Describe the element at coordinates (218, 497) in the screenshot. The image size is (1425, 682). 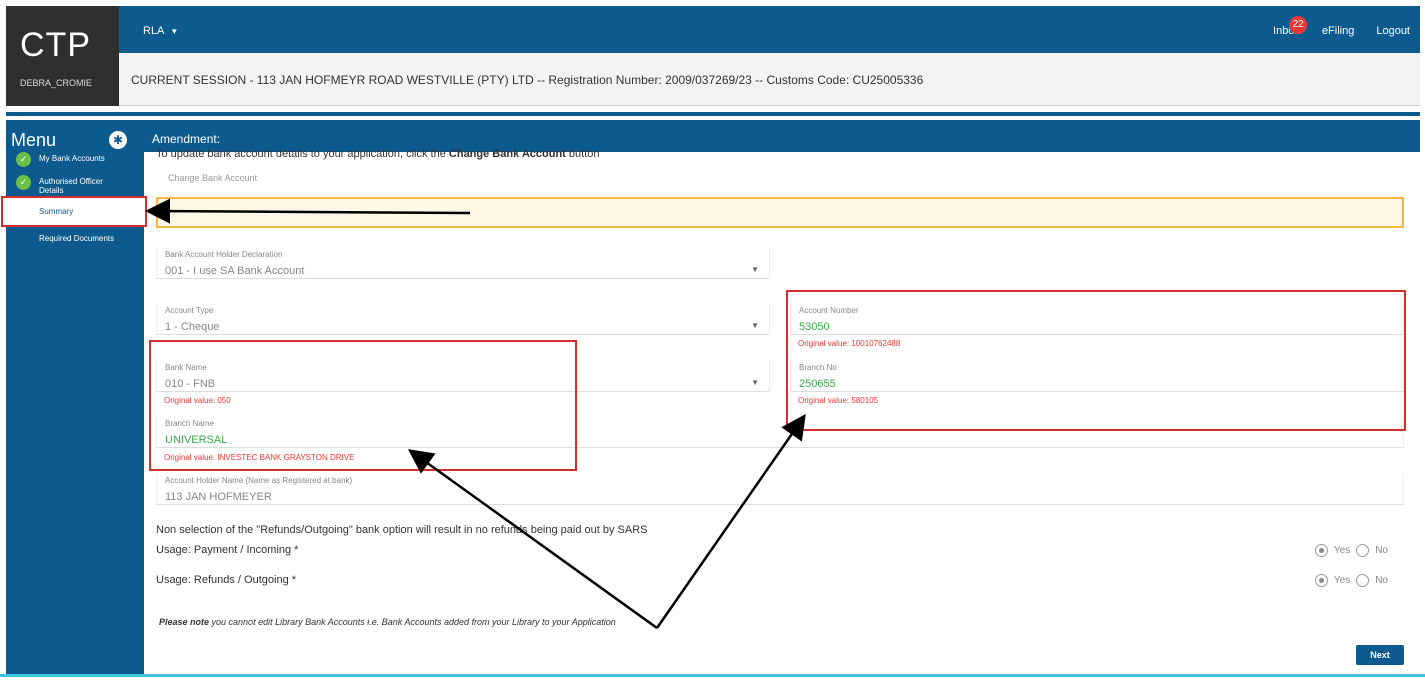
I see `field-value: 113 JAN HOFMEYER` at that location.